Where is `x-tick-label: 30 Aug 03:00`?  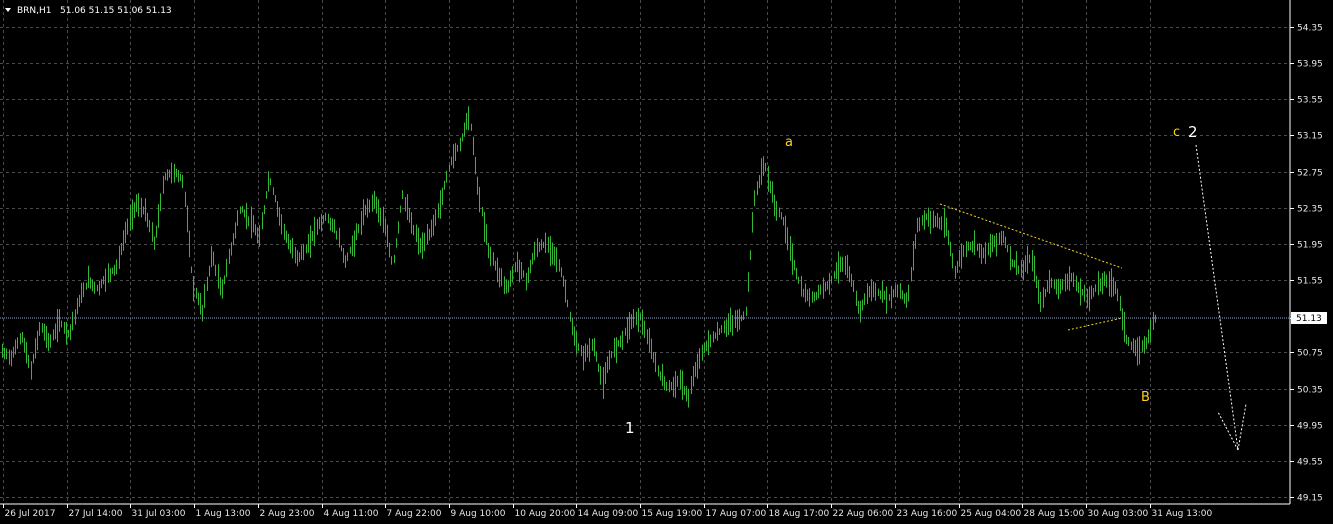 x-tick-label: 30 Aug 03:00 is located at coordinates (1118, 514).